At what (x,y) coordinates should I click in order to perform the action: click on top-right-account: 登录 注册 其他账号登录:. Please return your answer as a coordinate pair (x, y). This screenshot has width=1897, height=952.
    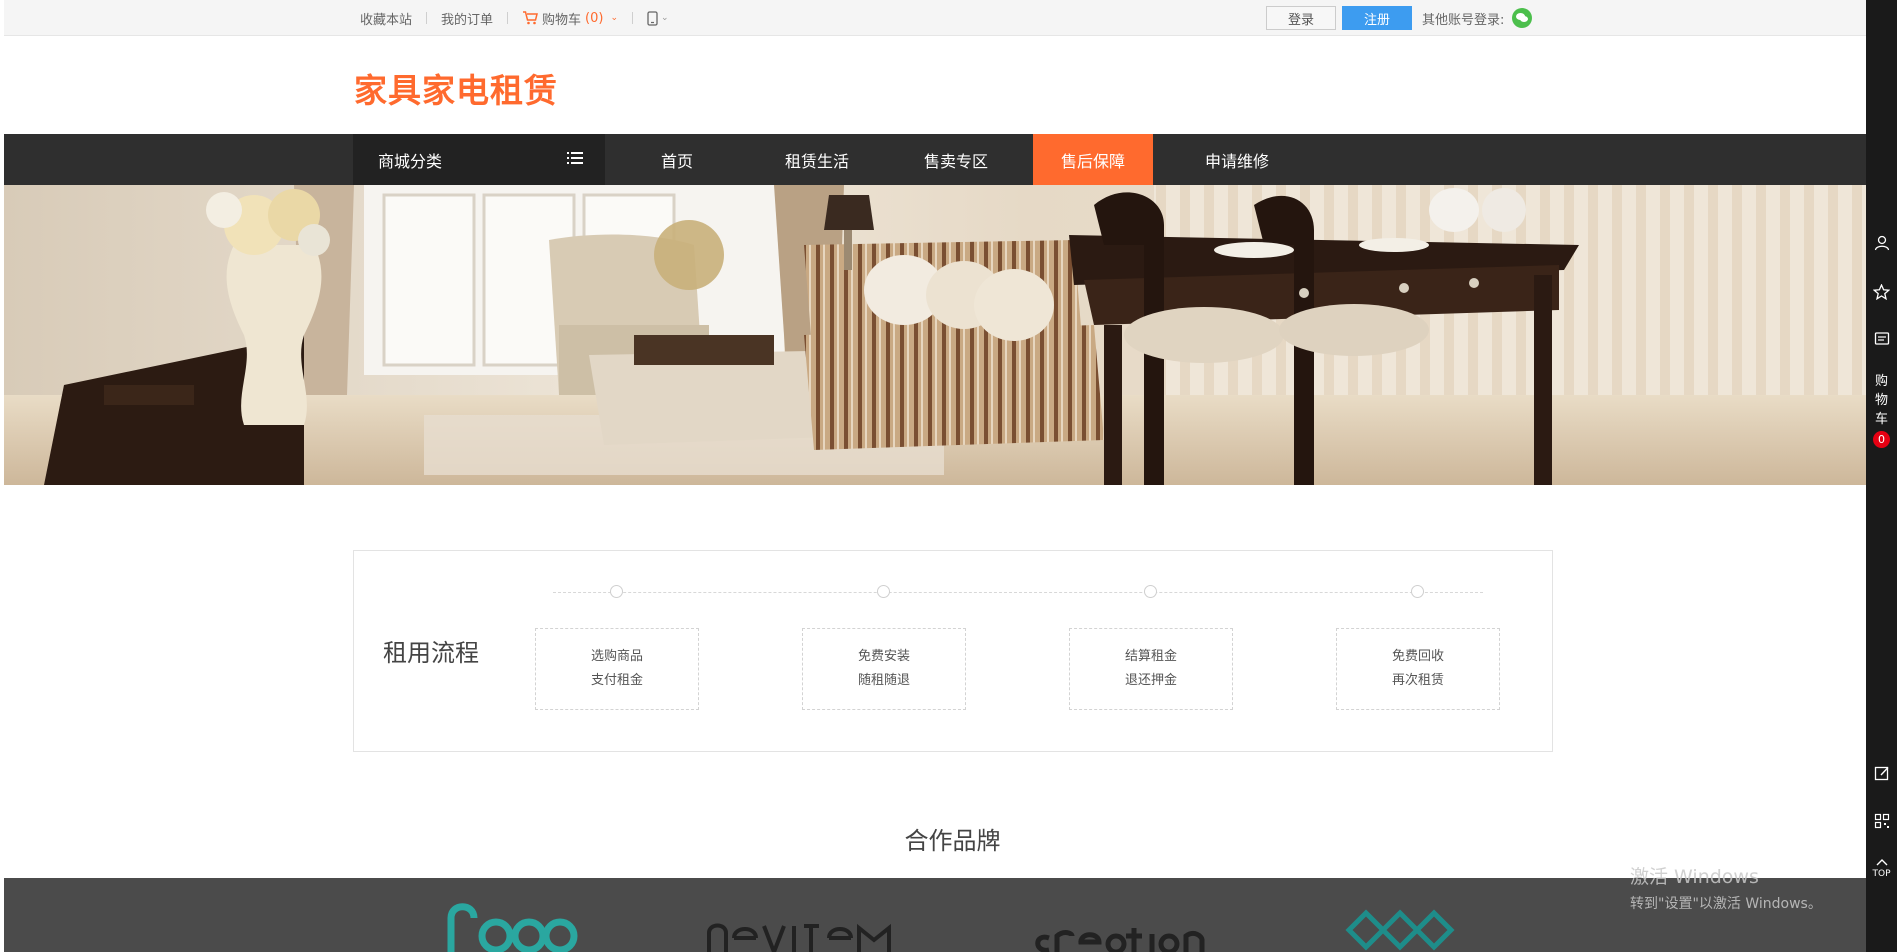
    Looking at the image, I should click on (1399, 18).